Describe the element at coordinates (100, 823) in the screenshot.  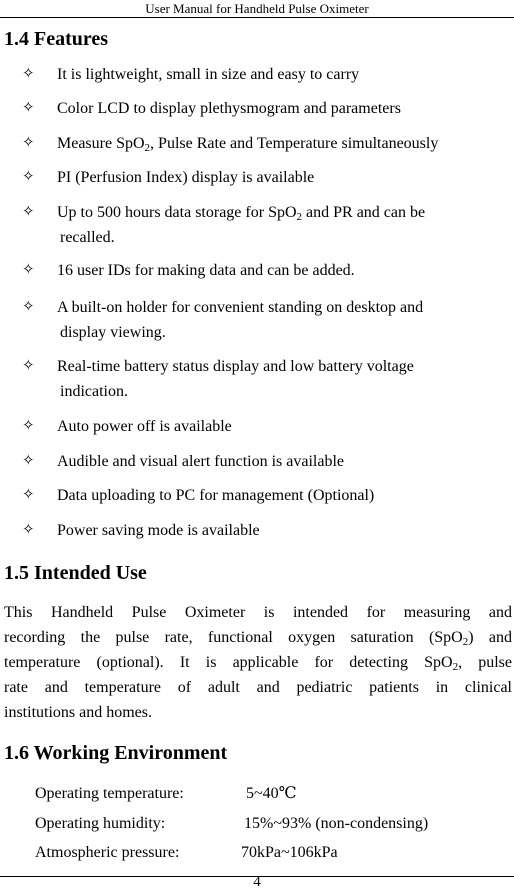
I see `env-label: Operating humidity:` at that location.